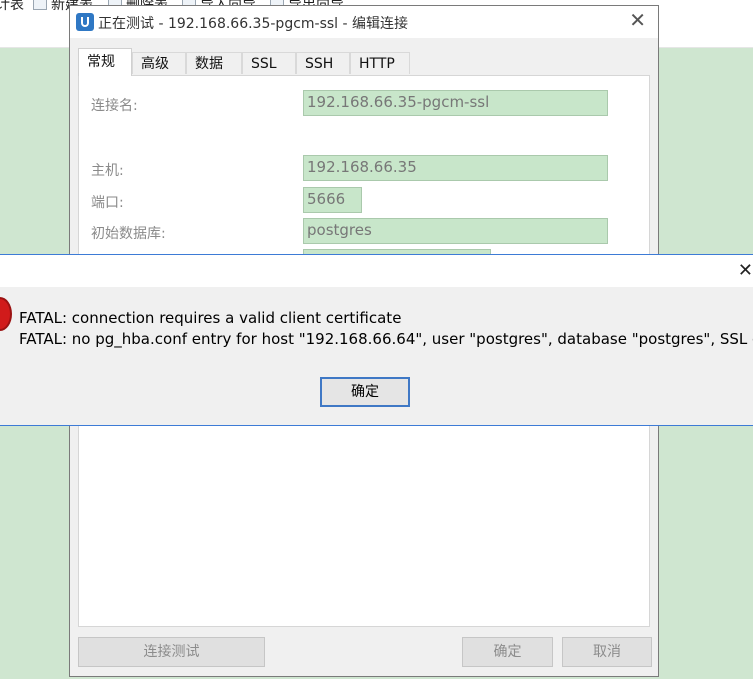  I want to click on connection-name-label: 连接名:, so click(114, 106).